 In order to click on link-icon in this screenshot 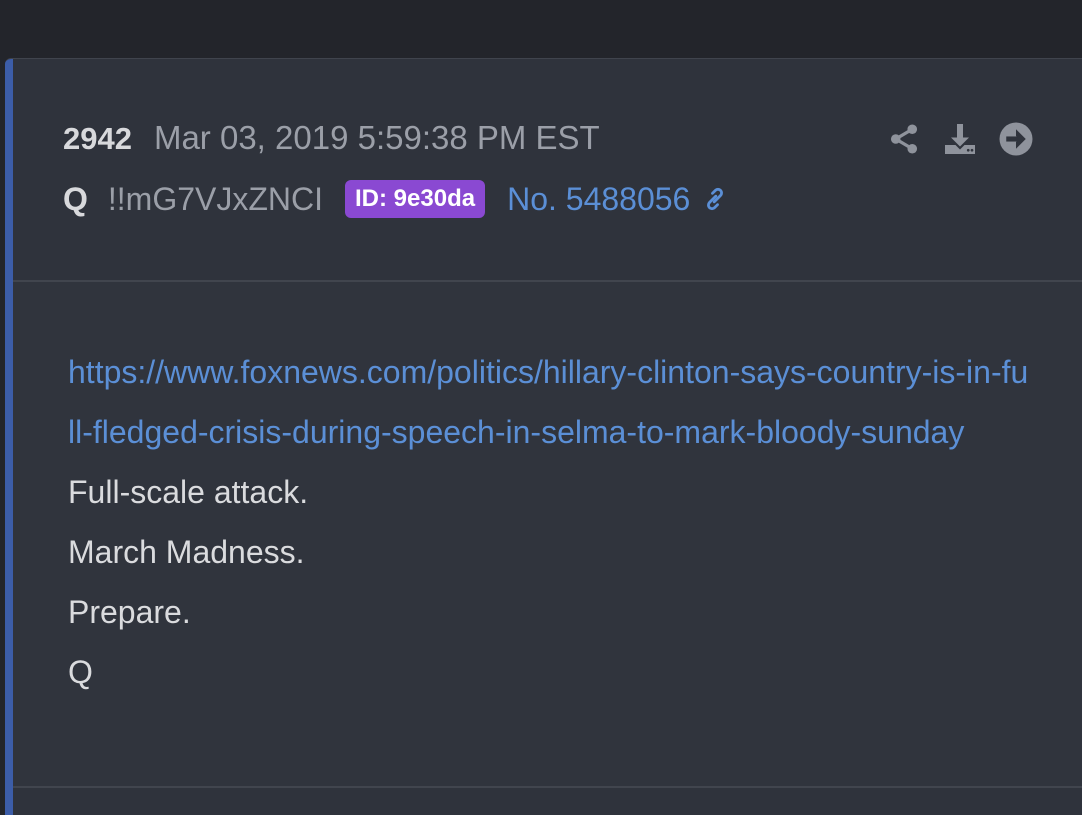, I will do `click(715, 199)`.